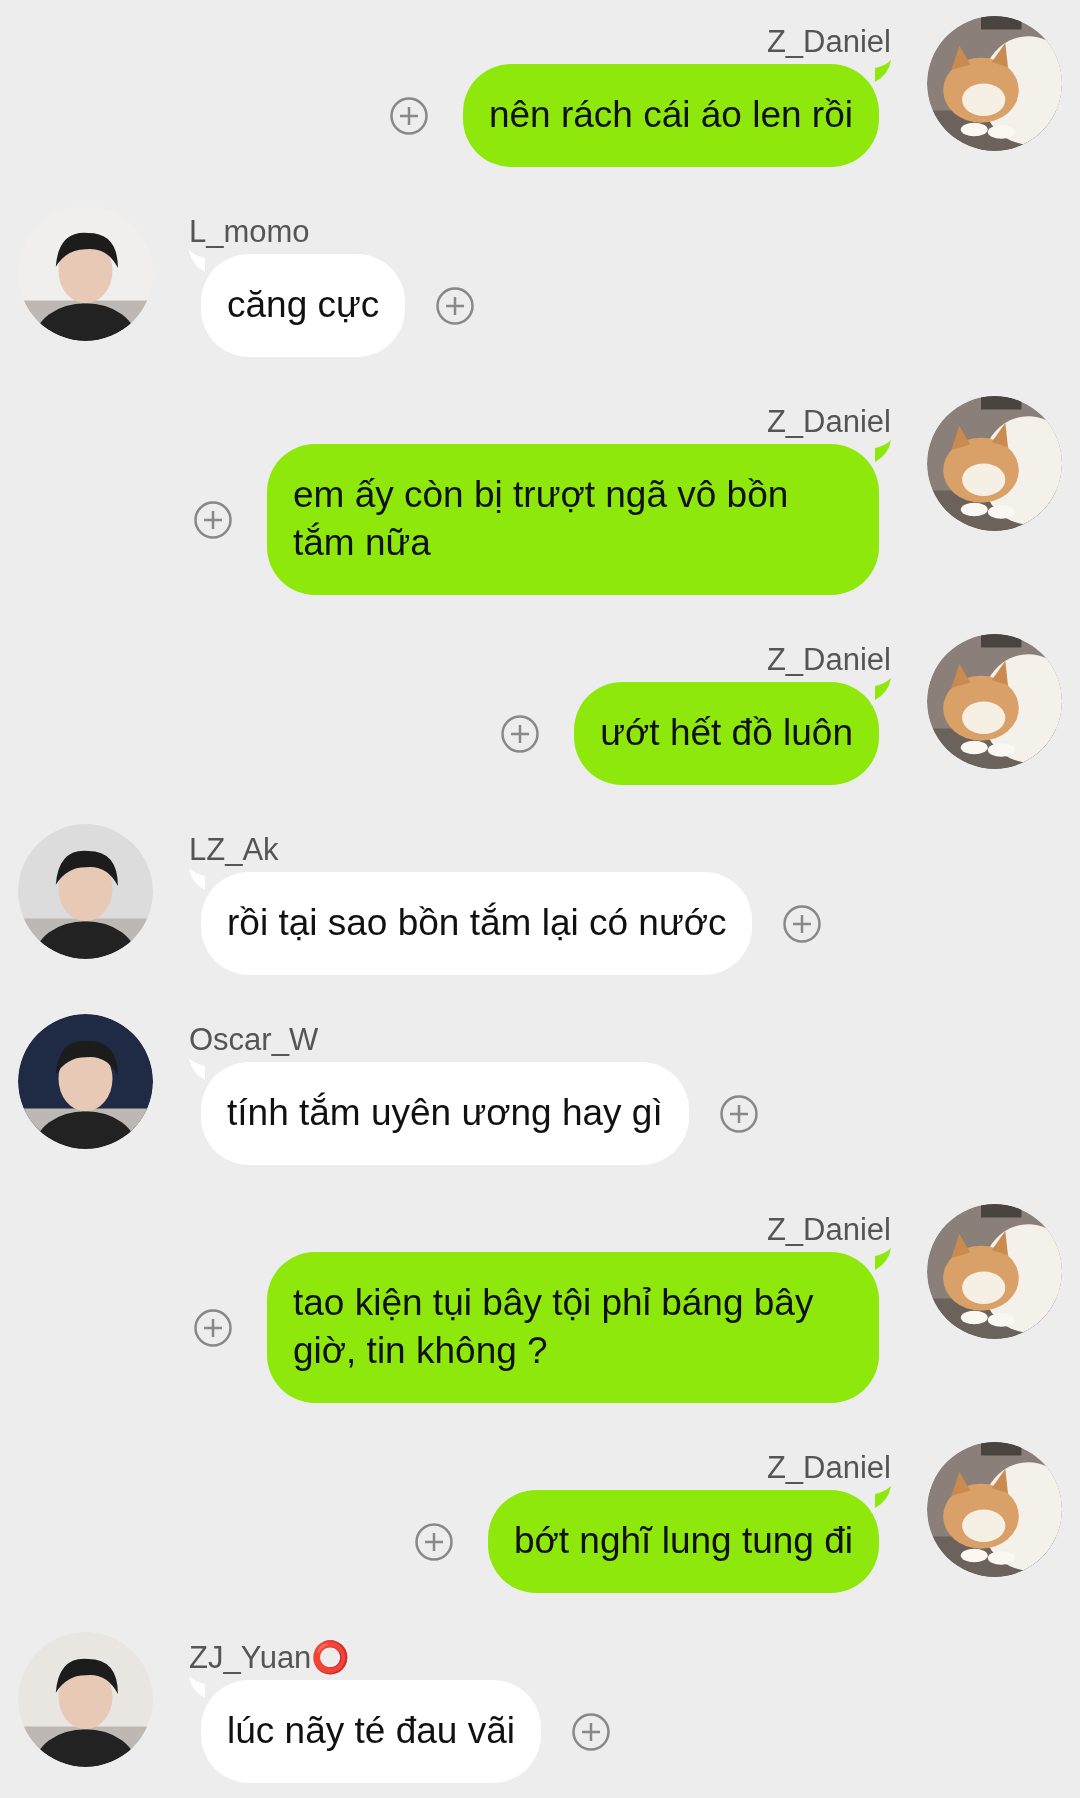 This screenshot has width=1080, height=1798. I want to click on message-bubble: tao kiện tụi bây tội phỉ báng bây giờ, tin không ?, so click(573, 1327).